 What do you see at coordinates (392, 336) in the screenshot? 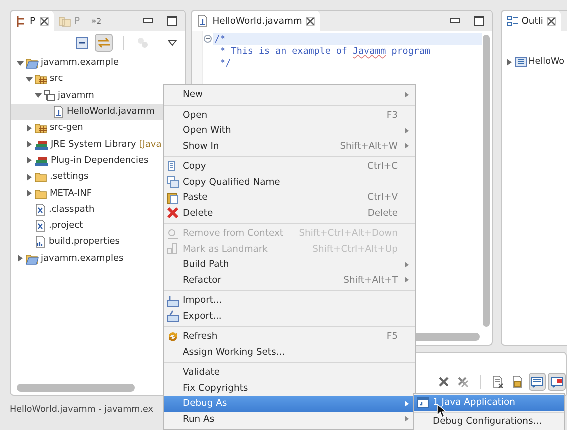
I see `shortcut-label: F5` at bounding box center [392, 336].